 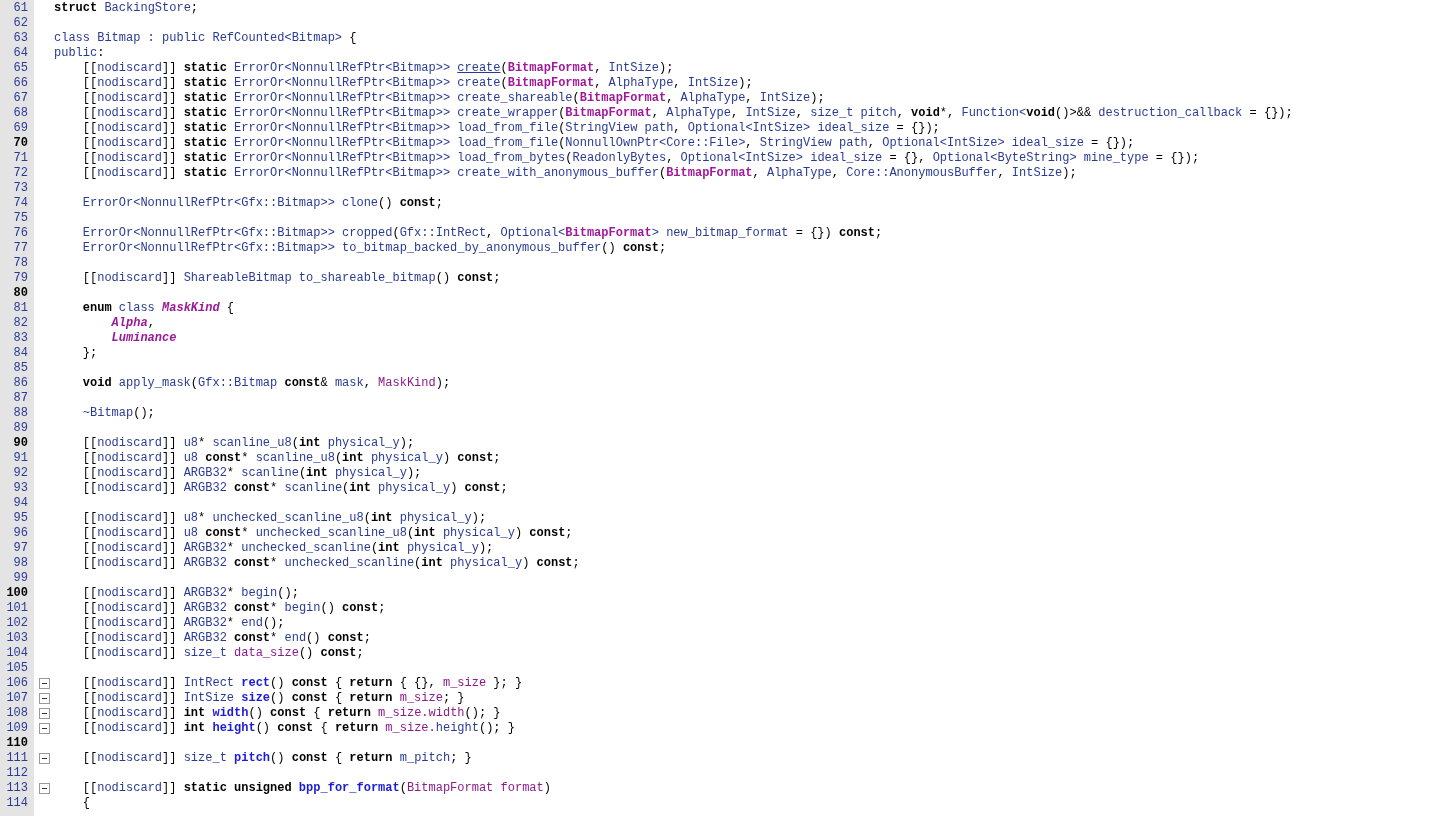 I want to click on line-number: 62, so click(x=20, y=23).